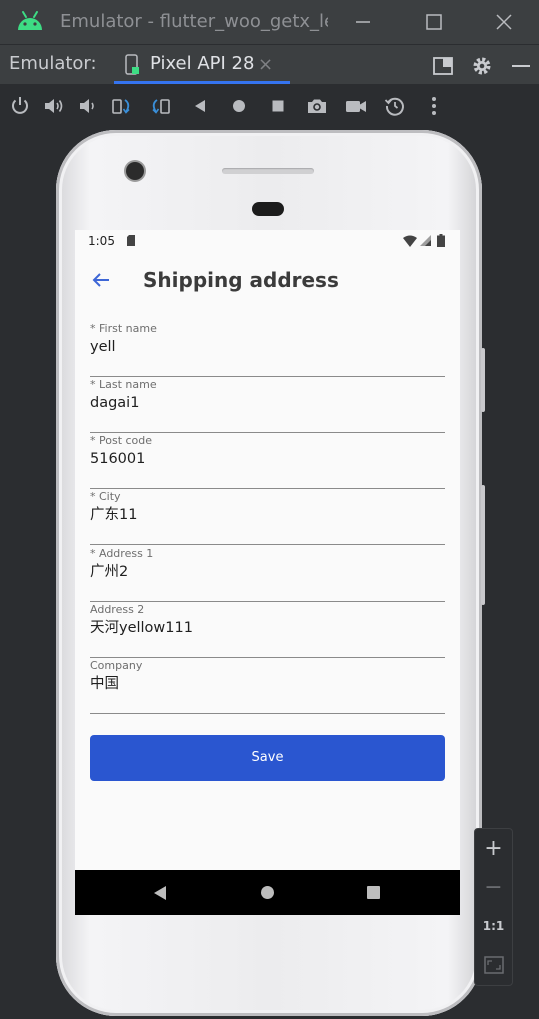  I want to click on volume-up-icon, so click(54, 106).